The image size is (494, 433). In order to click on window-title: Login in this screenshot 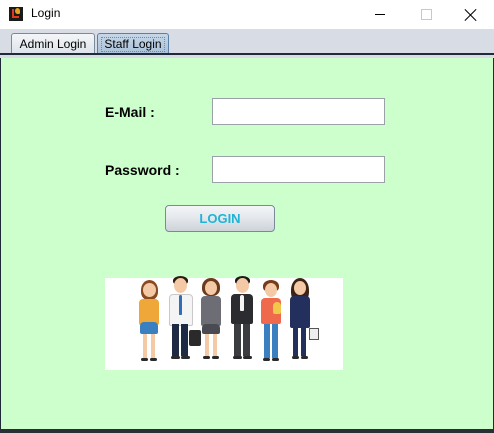, I will do `click(46, 13)`.